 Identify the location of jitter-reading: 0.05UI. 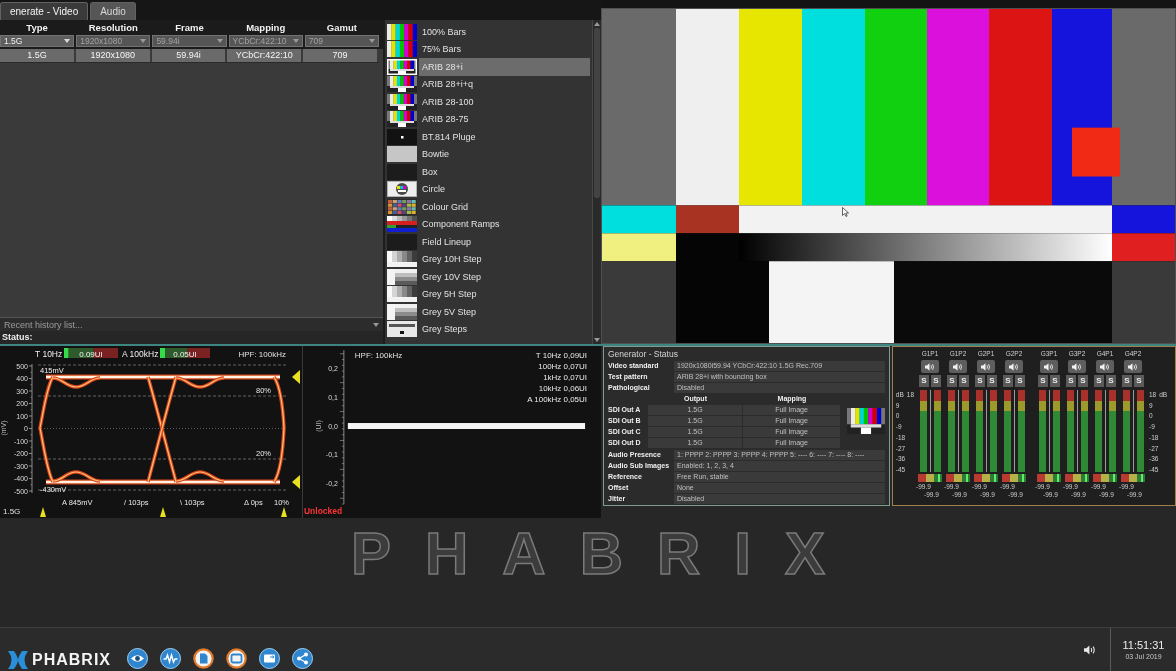
(185, 354).